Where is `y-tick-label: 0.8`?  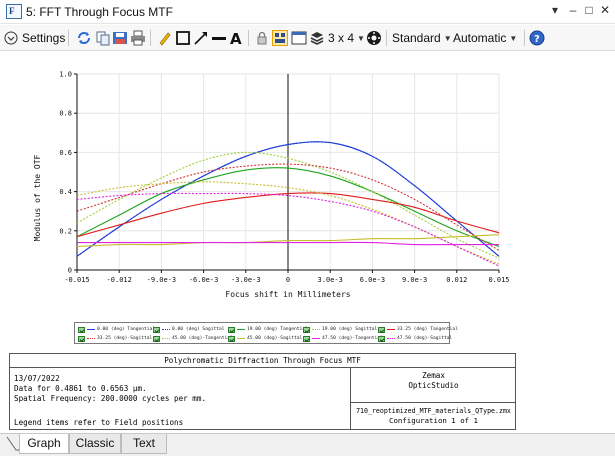
y-tick-label: 0.8 is located at coordinates (65, 114).